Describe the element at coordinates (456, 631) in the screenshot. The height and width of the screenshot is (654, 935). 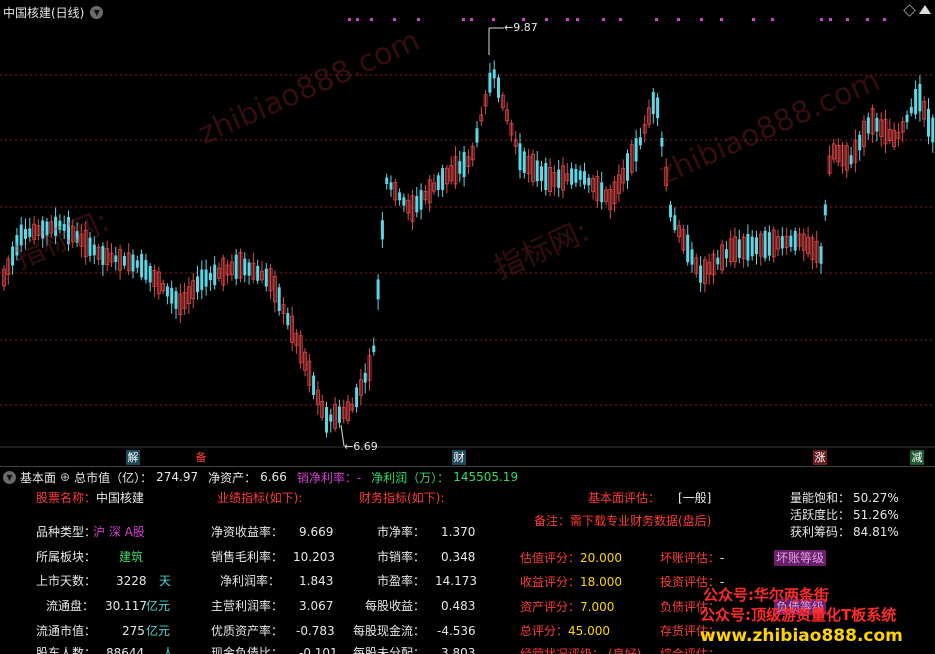
I see `fin-value: -4.536` at that location.